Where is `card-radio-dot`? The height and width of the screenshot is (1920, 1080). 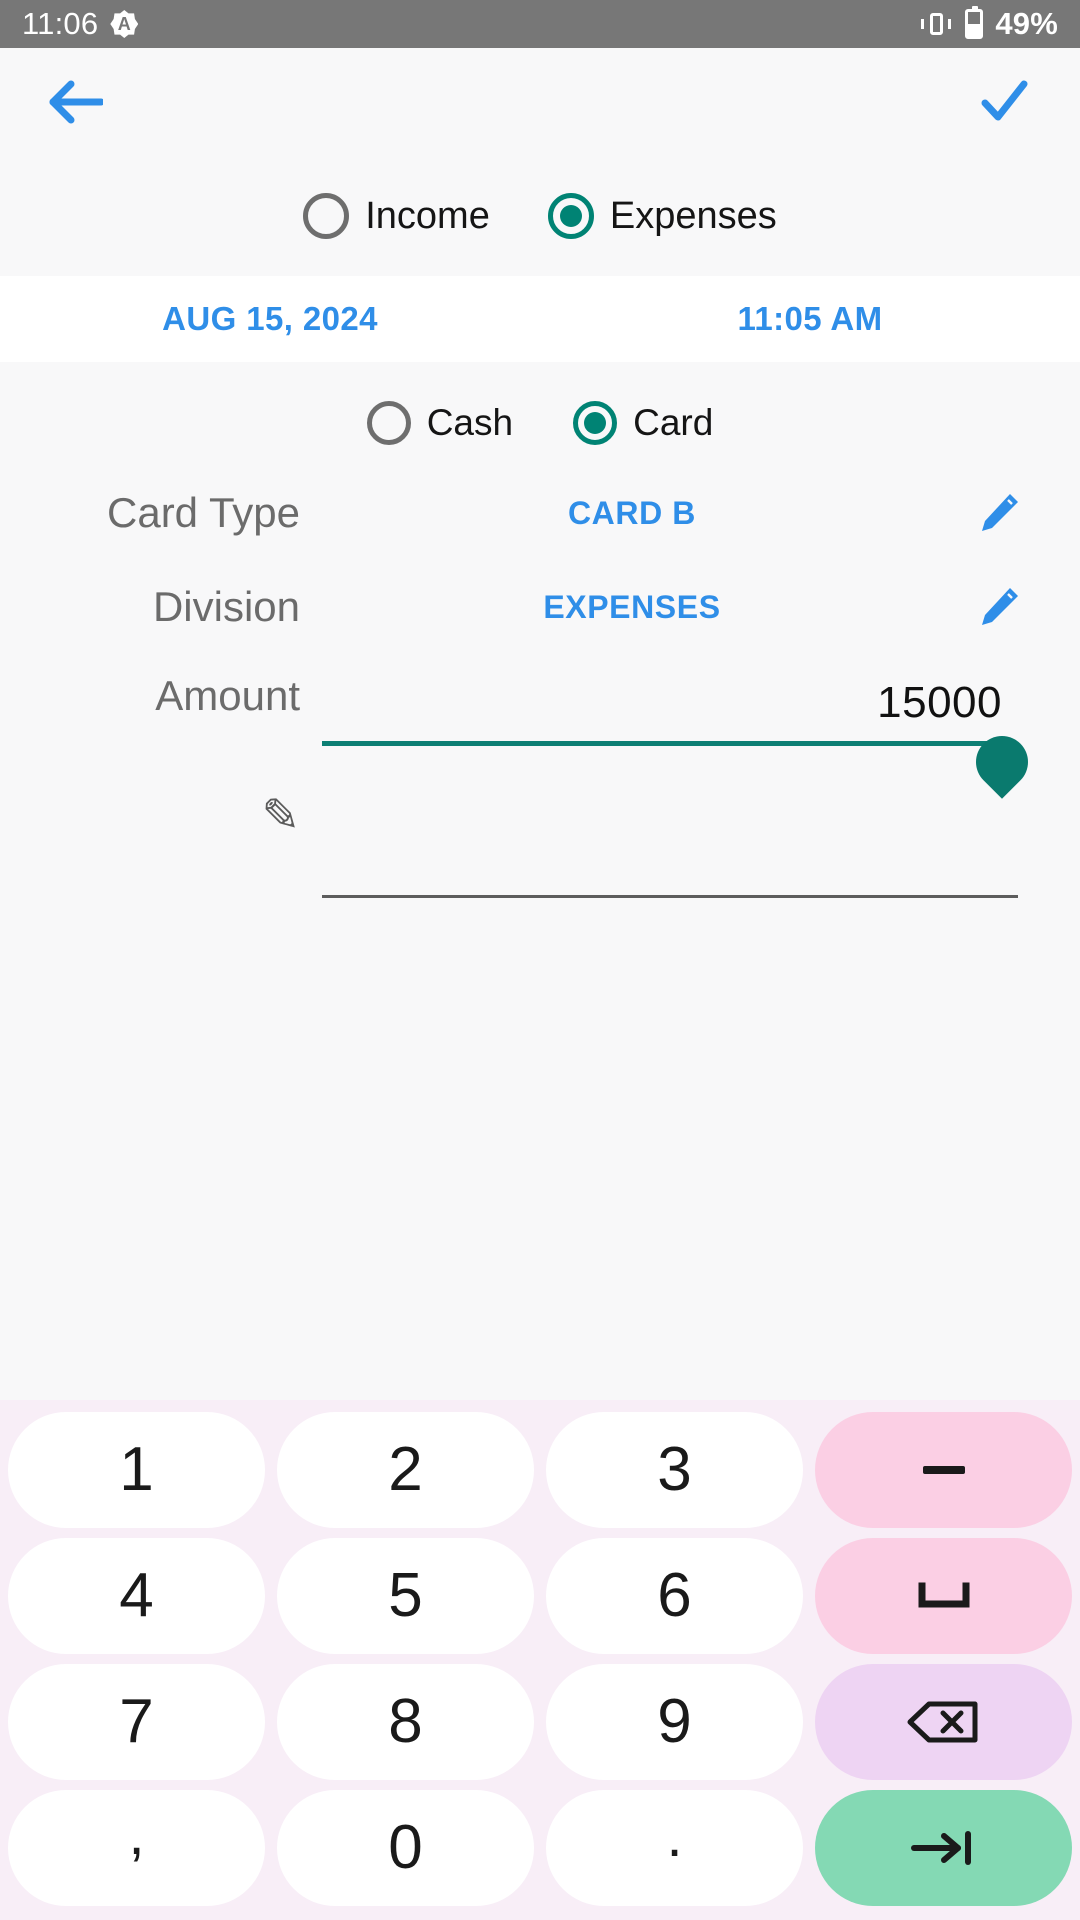
card-radio-dot is located at coordinates (595, 423).